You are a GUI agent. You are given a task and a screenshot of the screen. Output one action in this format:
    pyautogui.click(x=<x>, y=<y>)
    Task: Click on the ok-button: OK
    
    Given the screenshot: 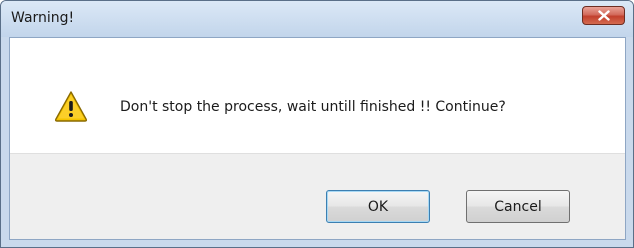 What is the action you would take?
    pyautogui.click(x=378, y=206)
    